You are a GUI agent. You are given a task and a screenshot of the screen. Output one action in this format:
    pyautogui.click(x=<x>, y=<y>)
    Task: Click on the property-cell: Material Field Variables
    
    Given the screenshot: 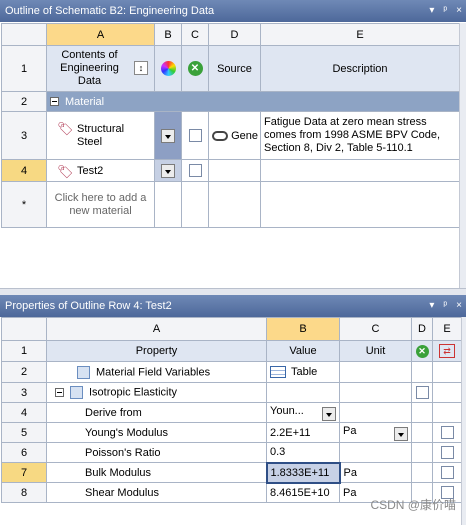 What is the action you would take?
    pyautogui.click(x=156, y=372)
    